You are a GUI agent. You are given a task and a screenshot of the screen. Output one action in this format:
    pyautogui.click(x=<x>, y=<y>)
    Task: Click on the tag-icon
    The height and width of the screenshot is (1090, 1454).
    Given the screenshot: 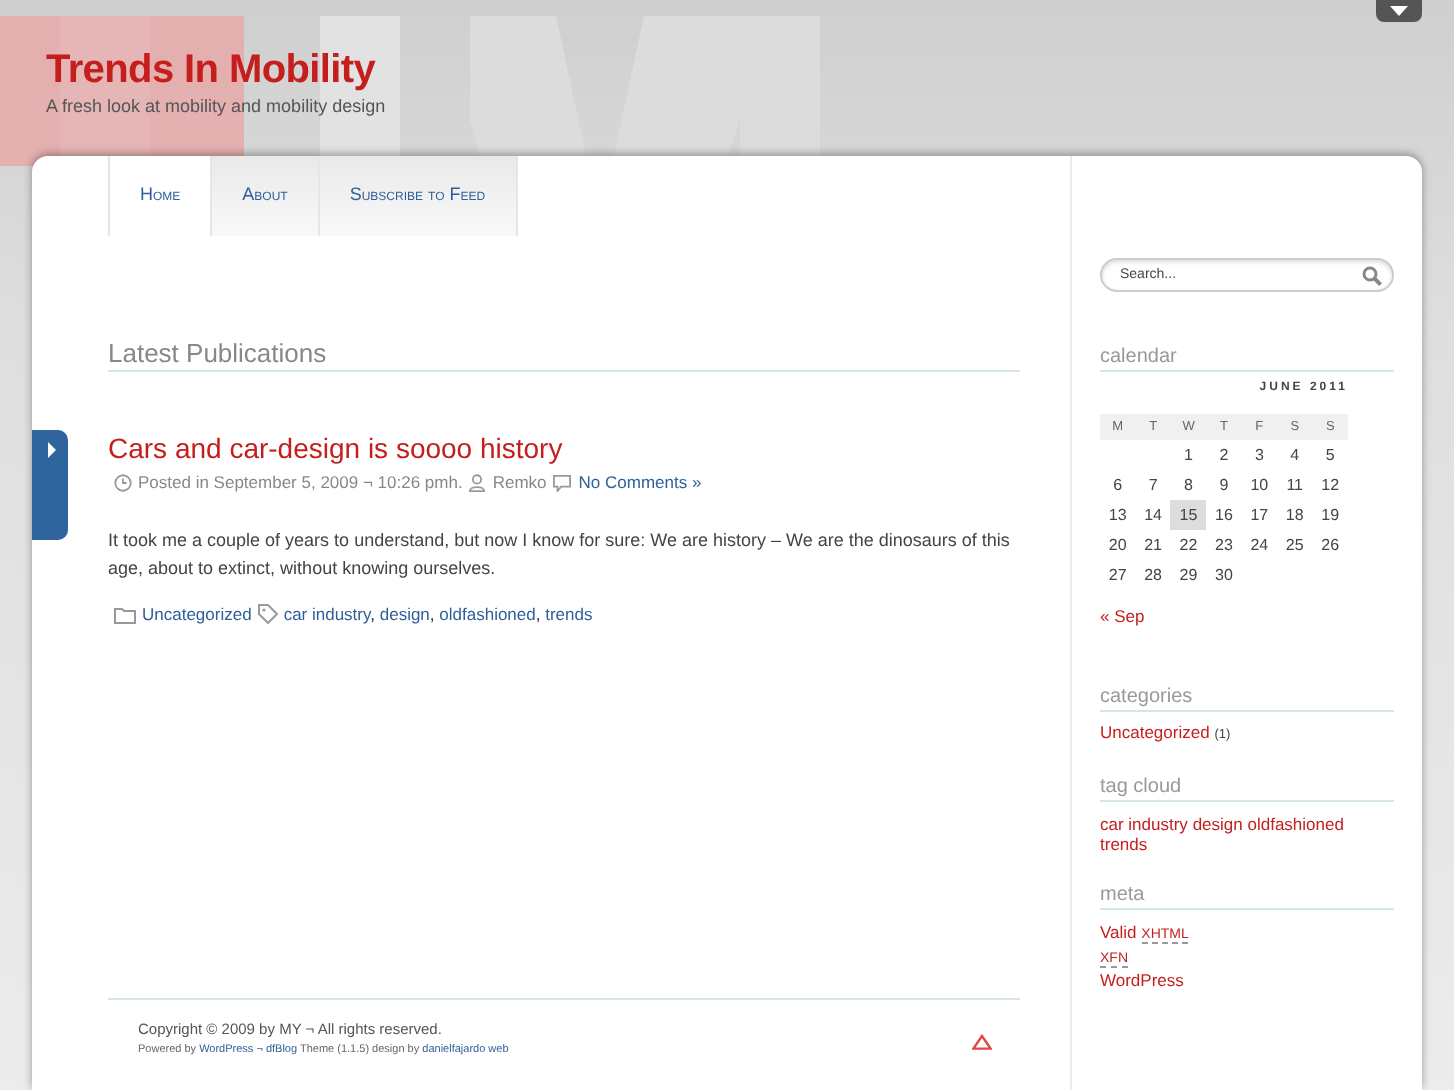 What is the action you would take?
    pyautogui.click(x=267, y=614)
    